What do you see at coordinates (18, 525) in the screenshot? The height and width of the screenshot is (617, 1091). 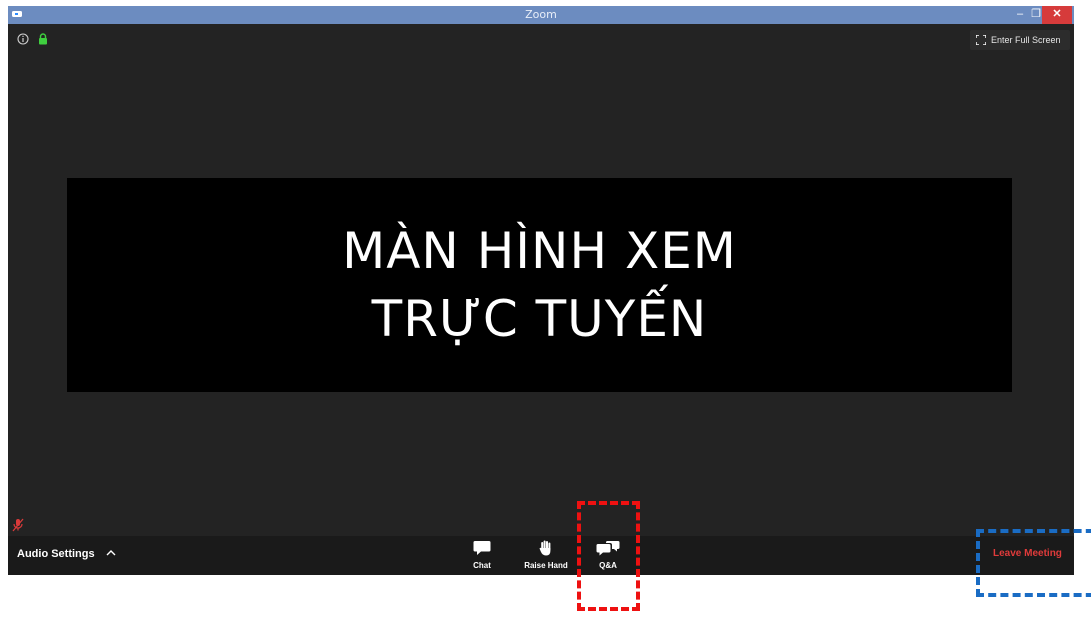 I see `mic-muted-icon` at bounding box center [18, 525].